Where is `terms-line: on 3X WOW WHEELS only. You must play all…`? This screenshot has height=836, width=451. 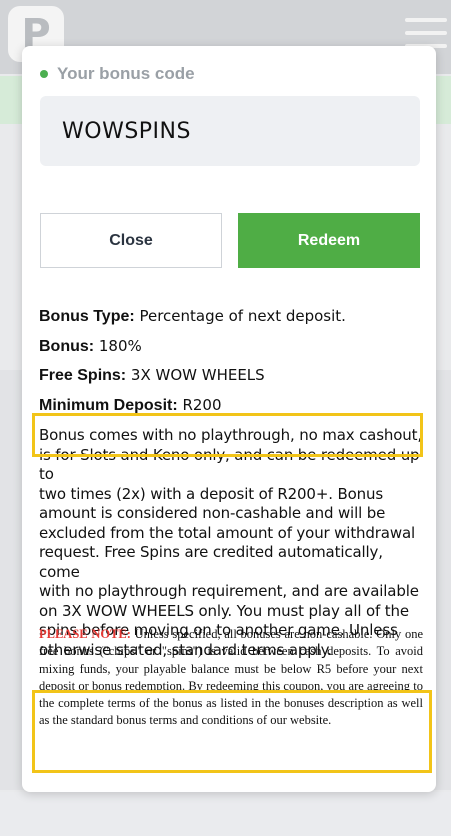
terms-line: on 3X WOW WHEELS only. You must play all… is located at coordinates (224, 610).